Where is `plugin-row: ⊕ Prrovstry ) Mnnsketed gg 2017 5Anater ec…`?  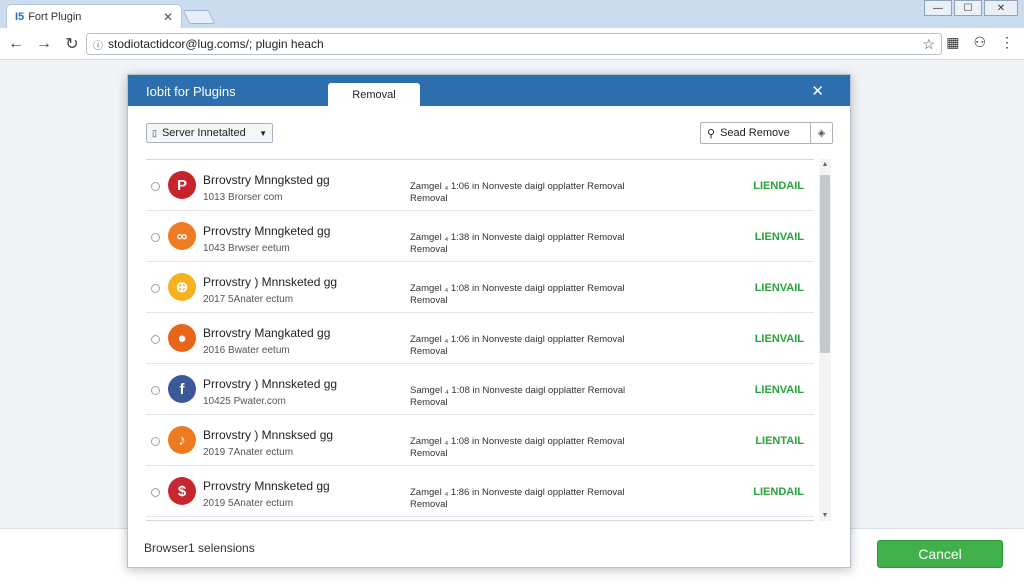 plugin-row: ⊕ Prrovstry ) Mnnsketed gg 2017 5Anater ec… is located at coordinates (480, 287).